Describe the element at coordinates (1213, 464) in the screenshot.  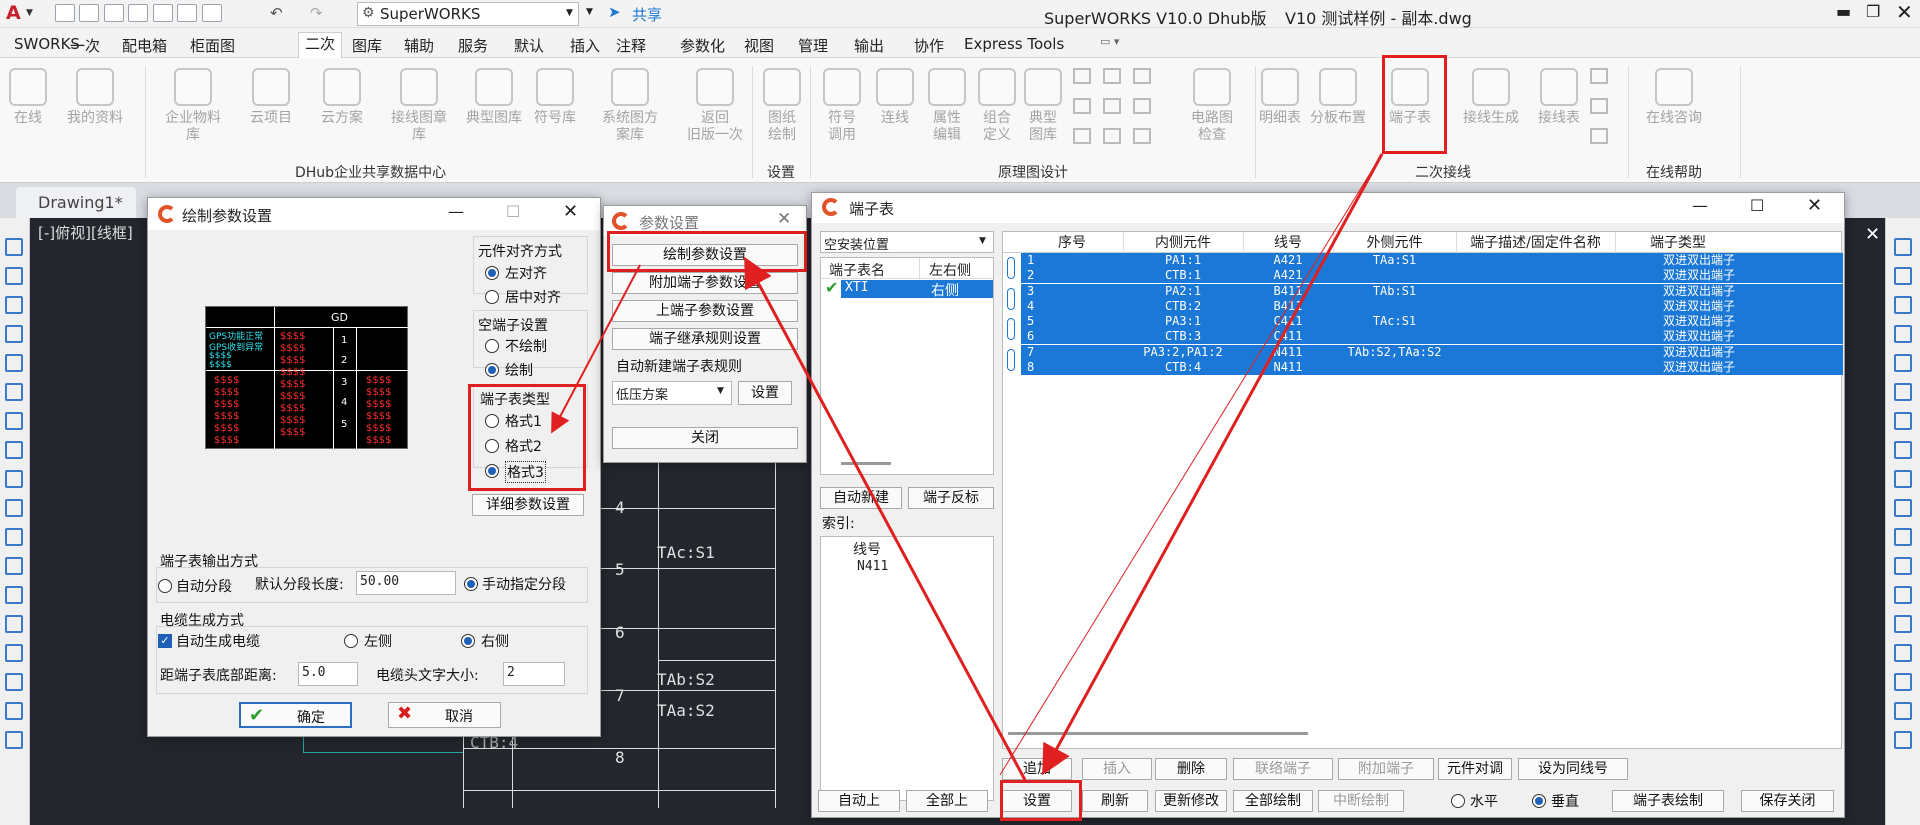
I see `arrow-ribbon-to-settings` at that location.